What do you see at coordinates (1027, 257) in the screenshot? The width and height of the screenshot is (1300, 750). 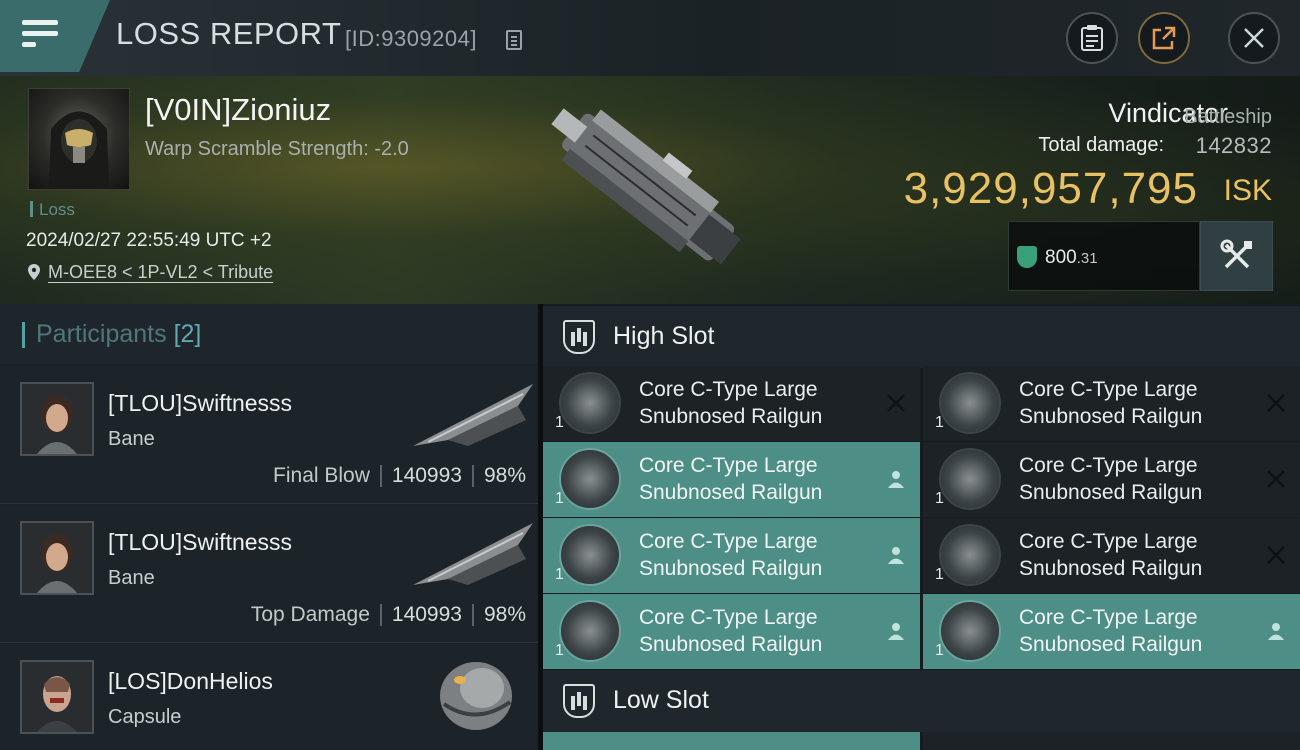 I see `stat-badge-icon` at bounding box center [1027, 257].